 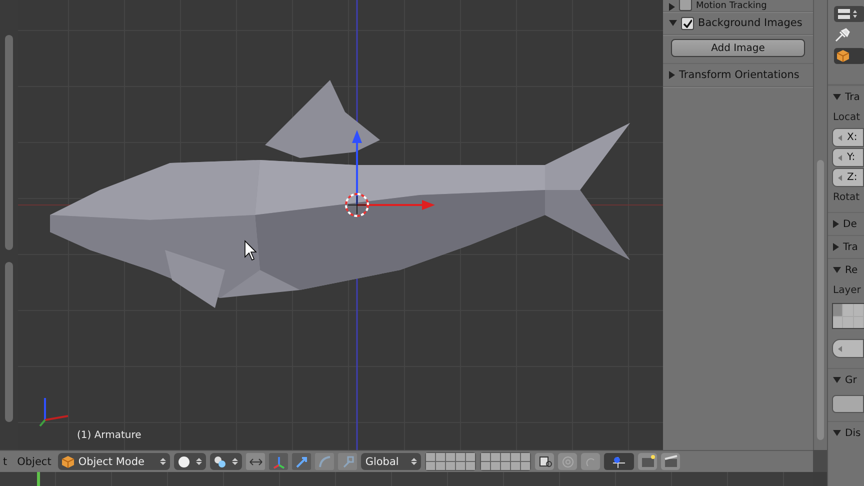 What do you see at coordinates (357, 205) in the screenshot?
I see `3d-cursor-icon` at bounding box center [357, 205].